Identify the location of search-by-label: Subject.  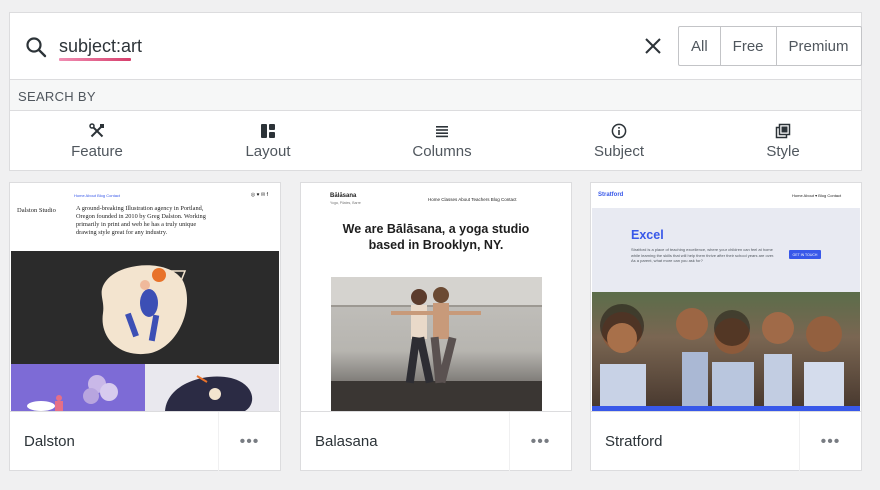
(619, 151).